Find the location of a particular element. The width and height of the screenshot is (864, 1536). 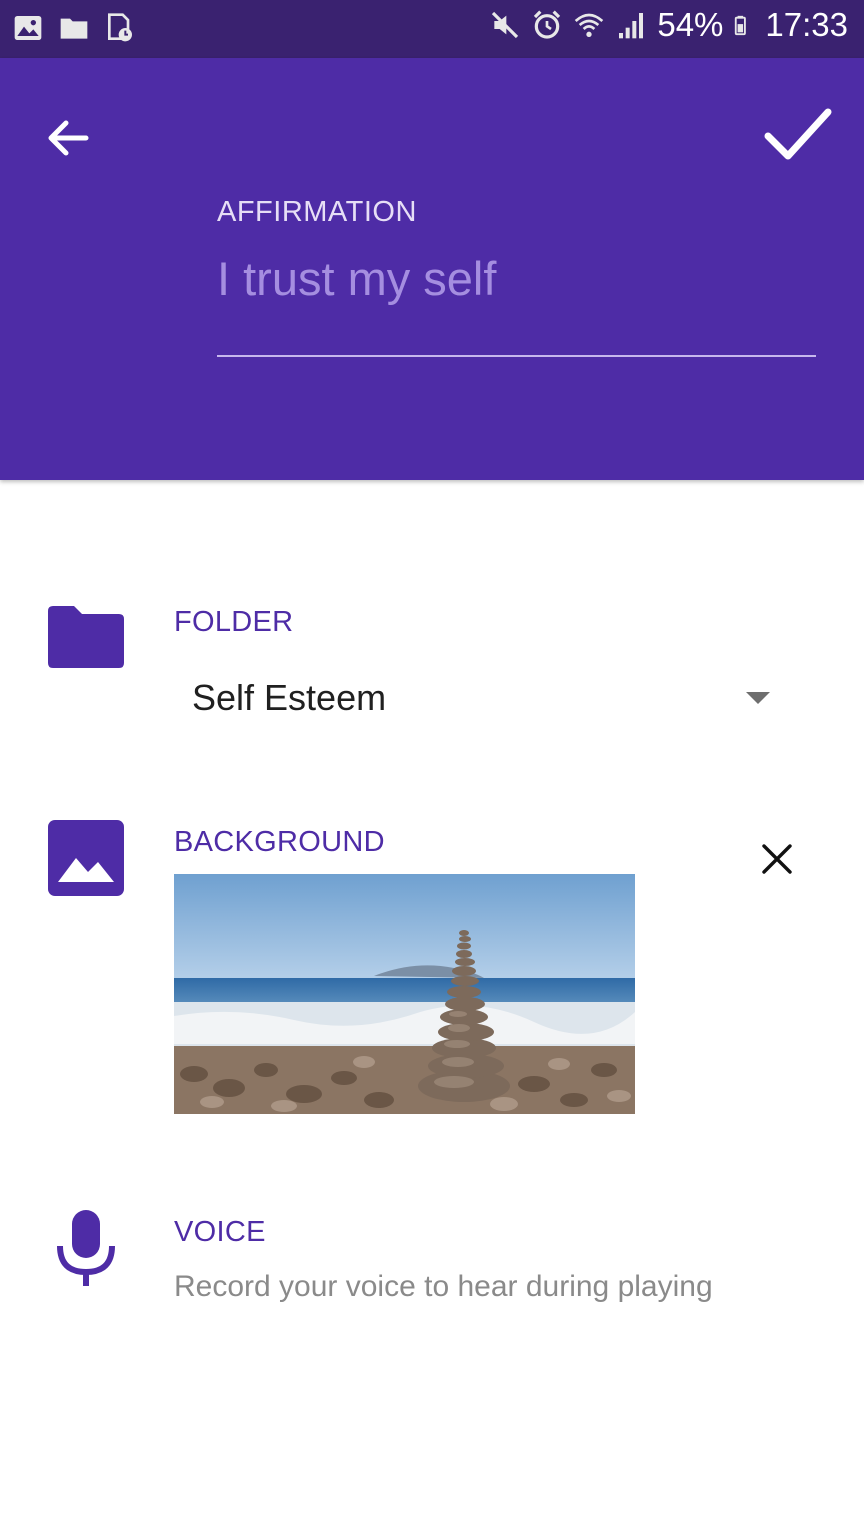

checkmark-icon is located at coordinates (798, 134).